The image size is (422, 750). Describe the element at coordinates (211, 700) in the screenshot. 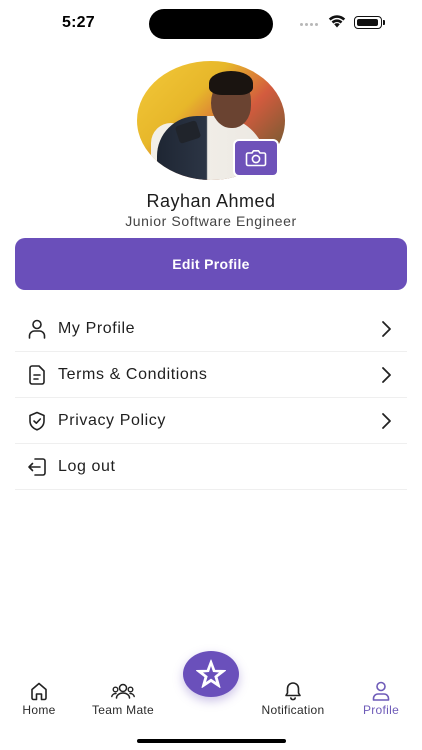

I see `bottom-nav: Home Team Mate Notification Profile` at that location.